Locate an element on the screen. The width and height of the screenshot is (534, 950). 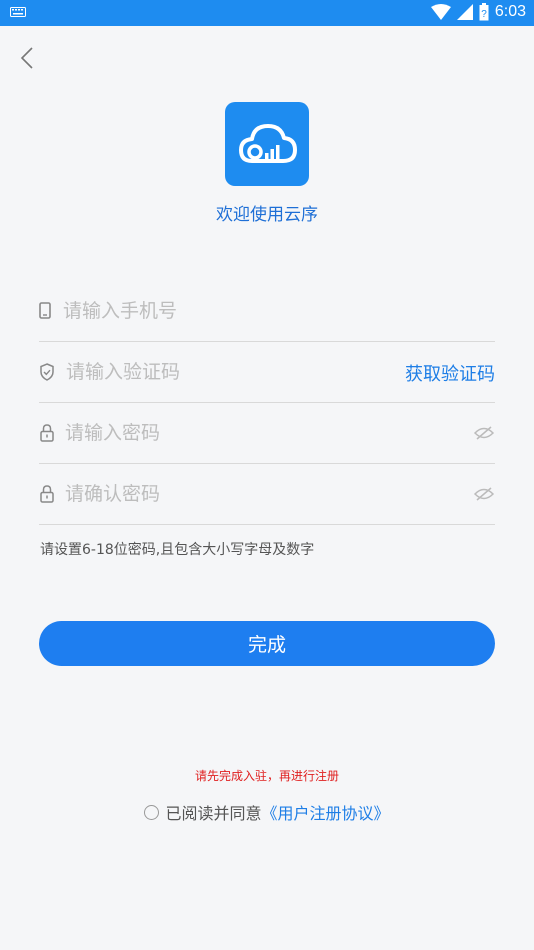
wifi-icon is located at coordinates (440, 12).